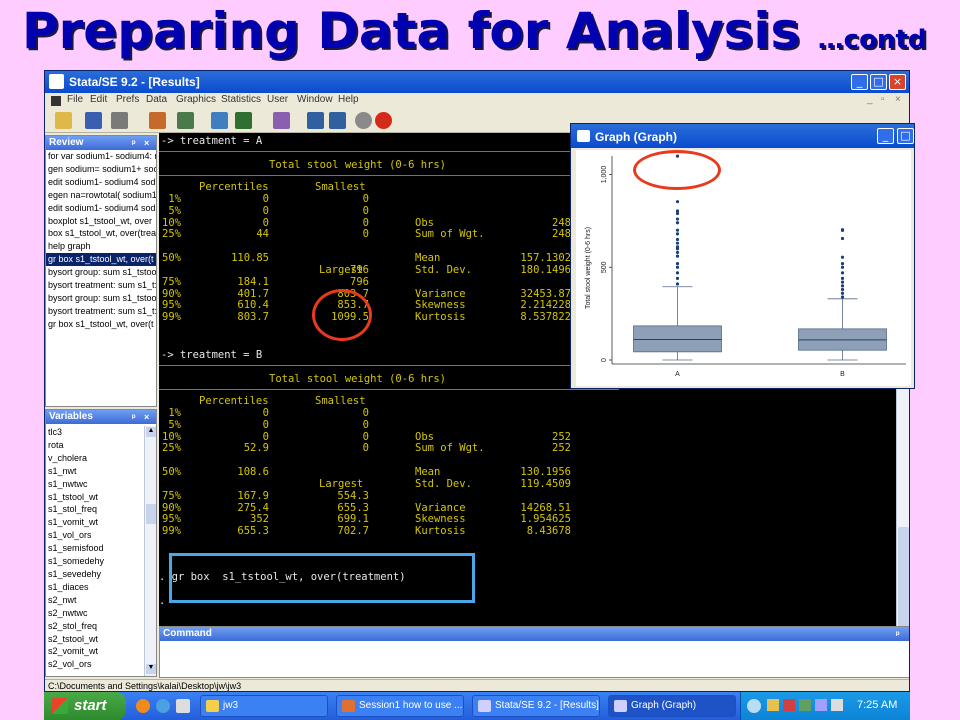 The height and width of the screenshot is (720, 960). I want to click on review-item: egen na=rowtotal( sodium1, so click(101, 195).